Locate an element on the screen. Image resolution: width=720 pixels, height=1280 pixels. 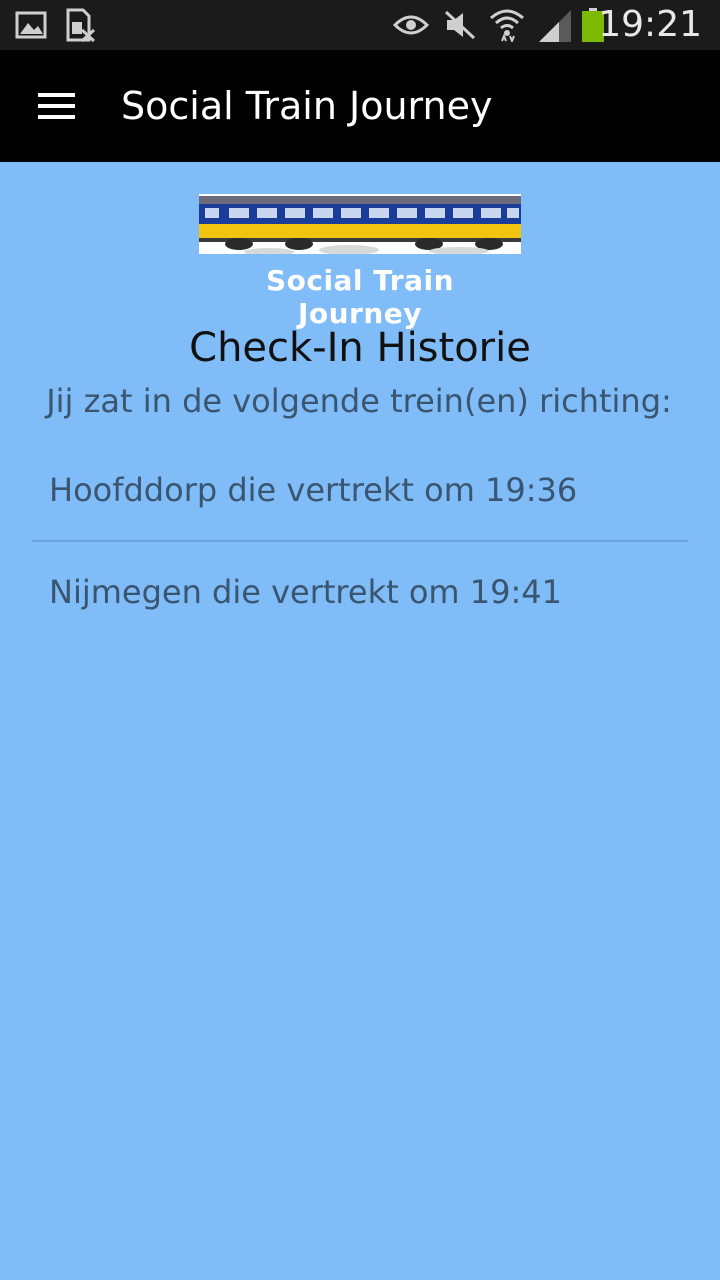
app-logo: Social Train Journey is located at coordinates (360, 262).